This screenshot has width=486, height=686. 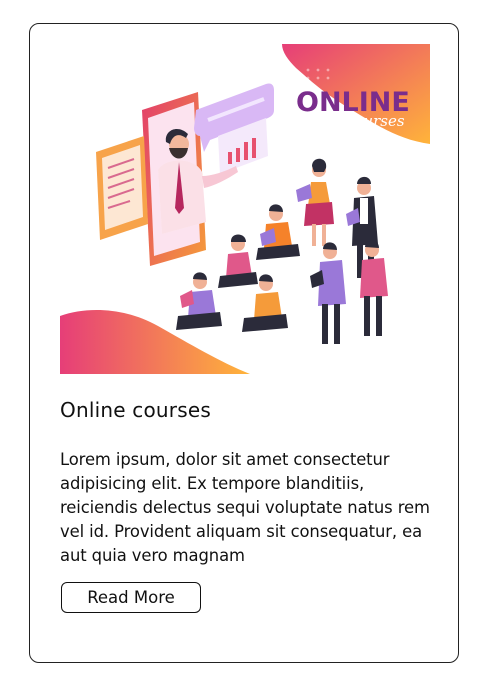 I want to click on read-more-button: Read More, so click(x=131, y=597).